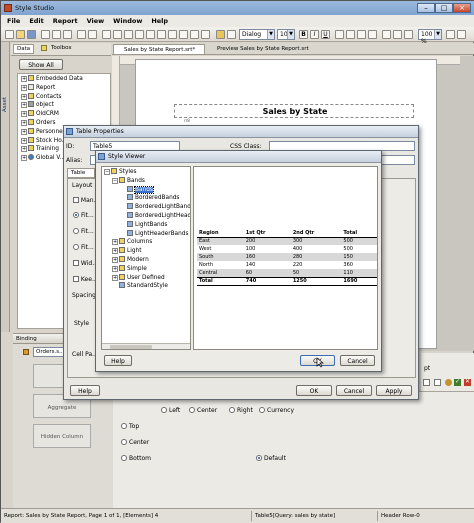 Image resolution: width=474 pixels, height=523 pixels. I want to click on valign-top-option: Top, so click(130, 426).